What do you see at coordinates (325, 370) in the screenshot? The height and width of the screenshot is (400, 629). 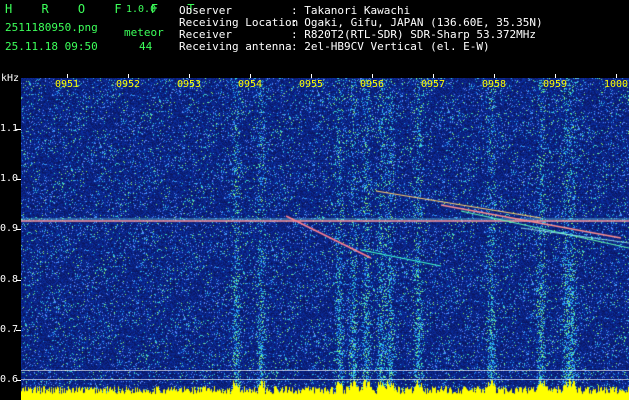 I see `reference-line-upper` at bounding box center [325, 370].